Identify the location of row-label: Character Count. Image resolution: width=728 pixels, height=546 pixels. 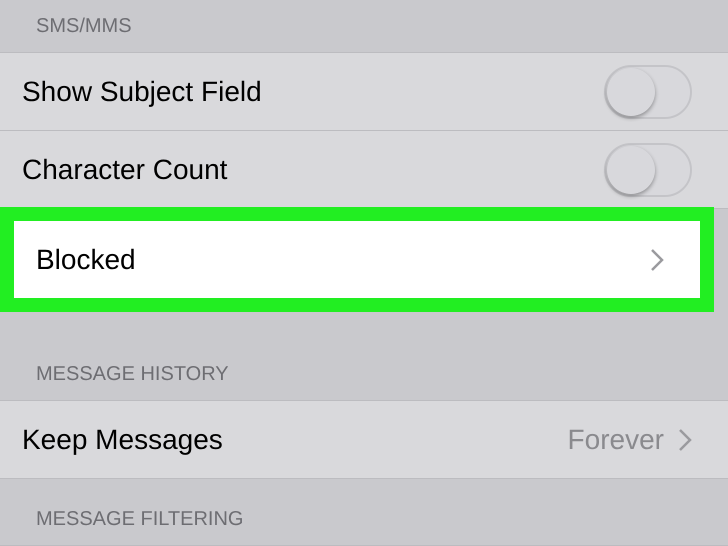
(125, 169).